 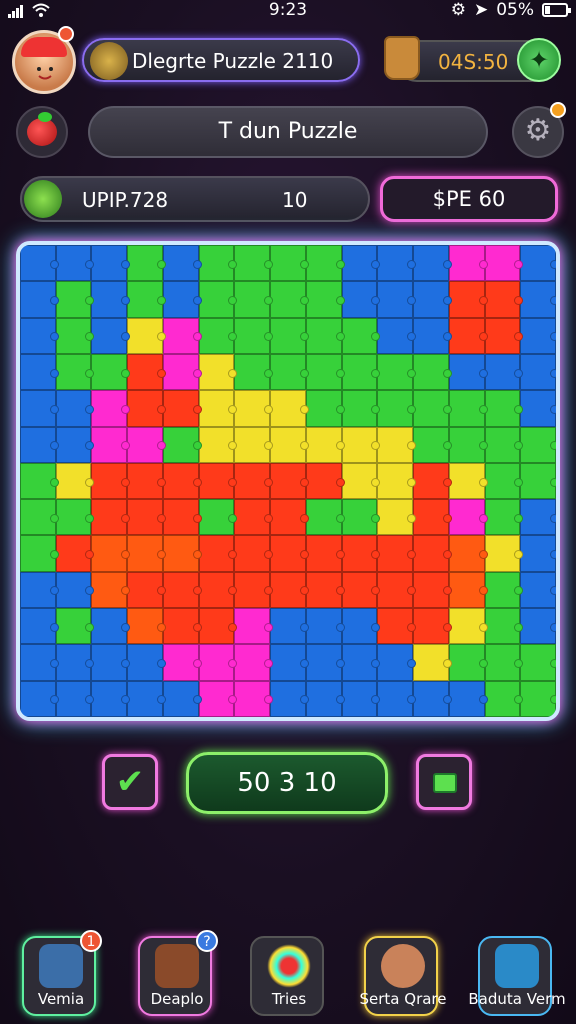 I want to click on basket-icon, so click(x=402, y=58).